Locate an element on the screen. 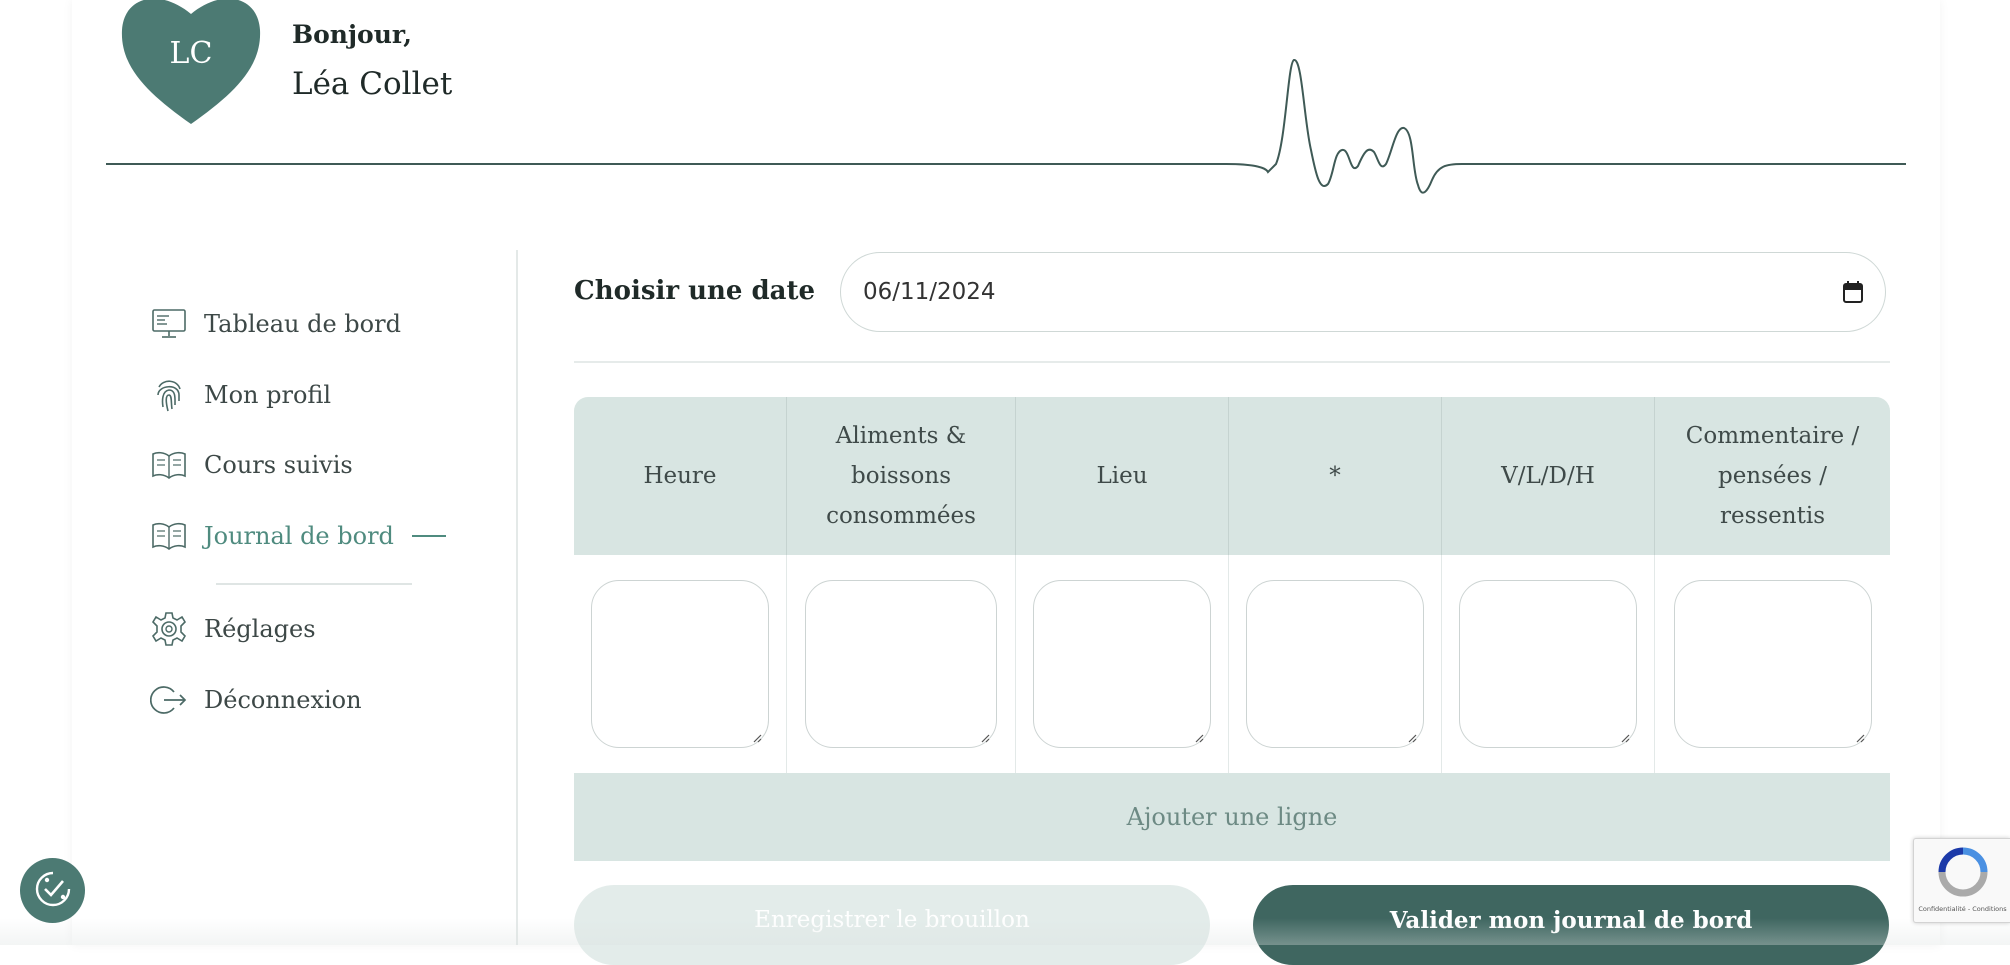  monitor-icon is located at coordinates (169, 324).